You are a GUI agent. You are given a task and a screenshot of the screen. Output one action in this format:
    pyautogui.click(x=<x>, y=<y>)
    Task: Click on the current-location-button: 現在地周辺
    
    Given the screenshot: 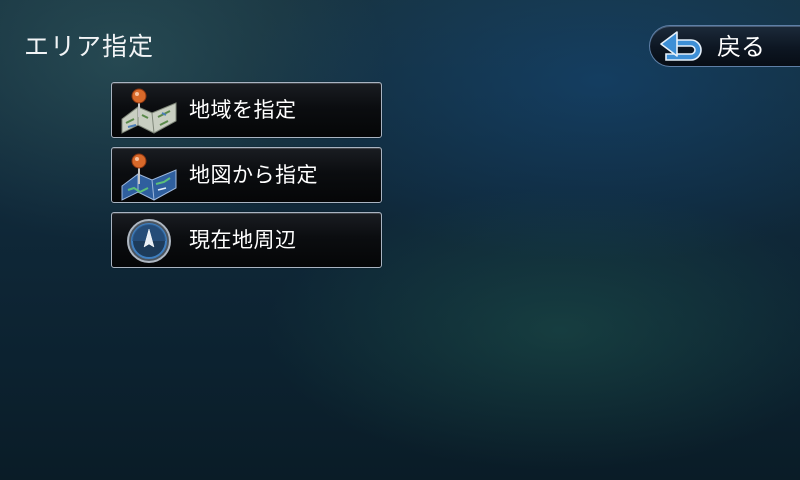 What is the action you would take?
    pyautogui.click(x=246, y=240)
    